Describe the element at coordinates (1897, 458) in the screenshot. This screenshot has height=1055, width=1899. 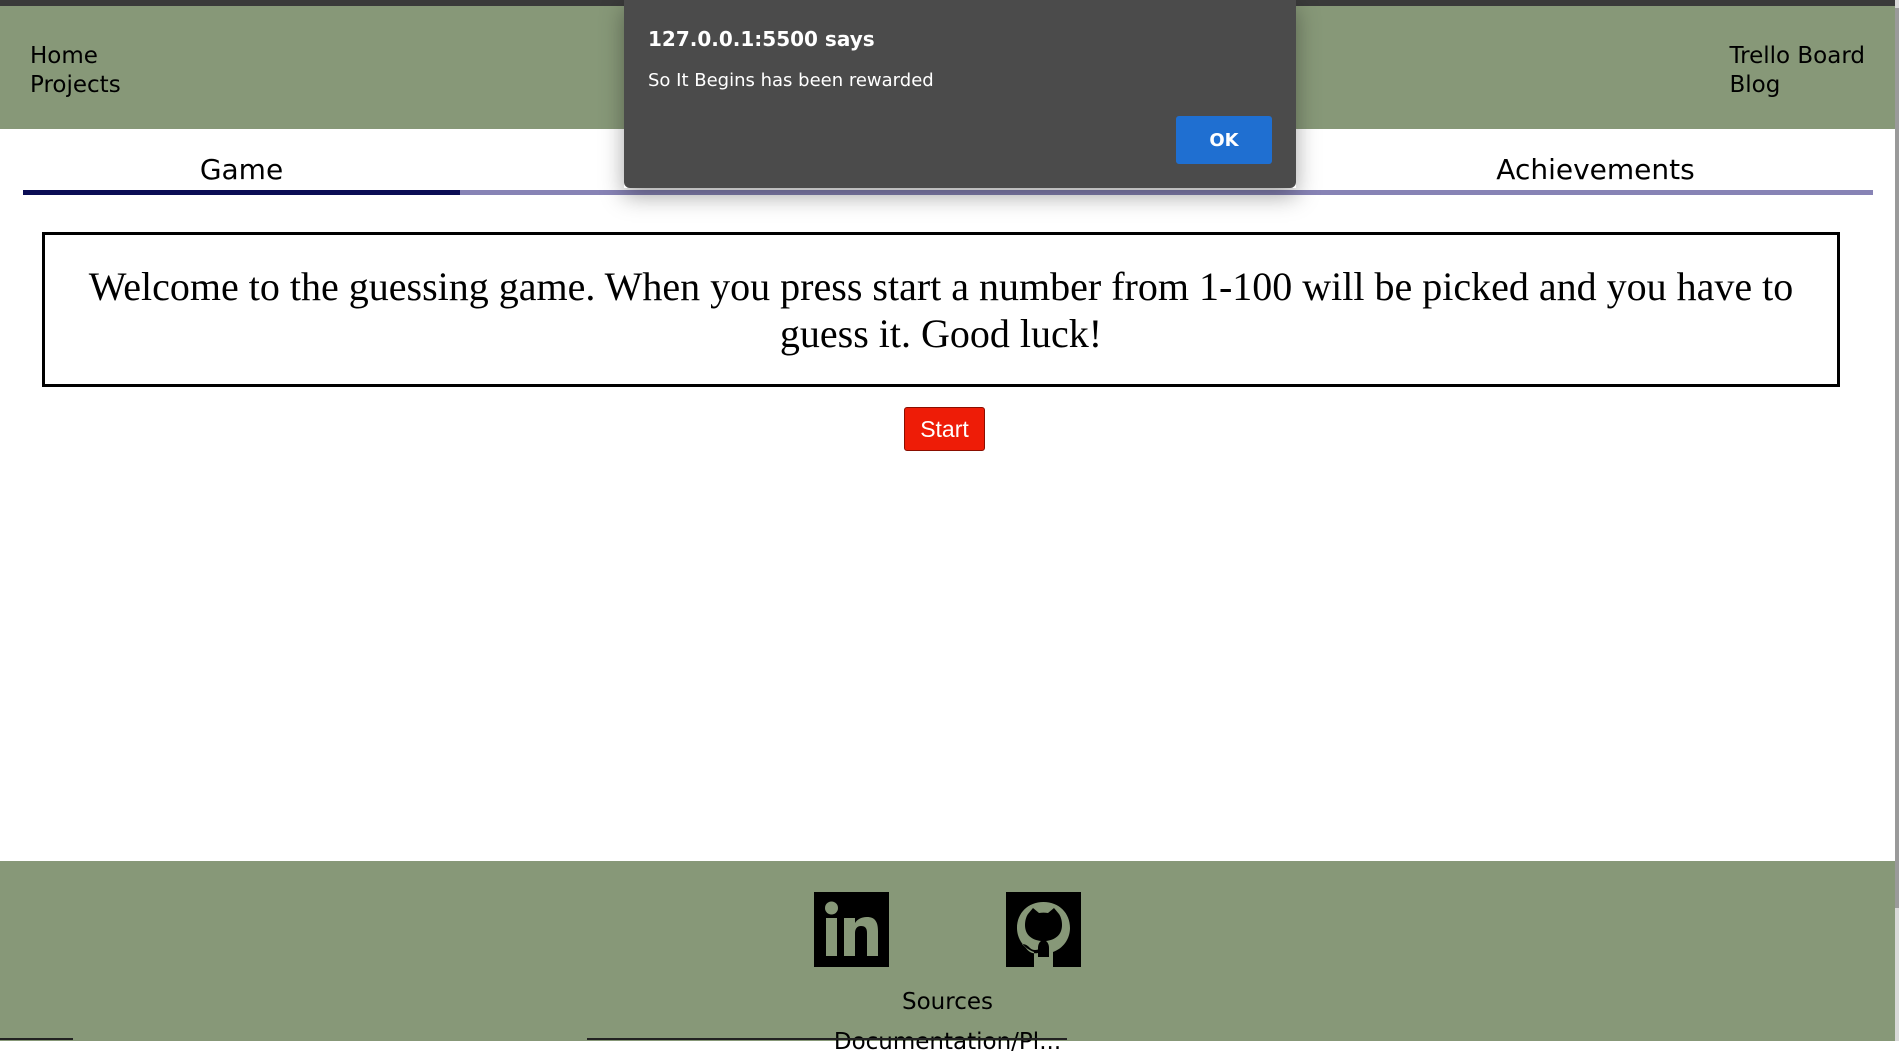
I see `scrollbar-thumb` at that location.